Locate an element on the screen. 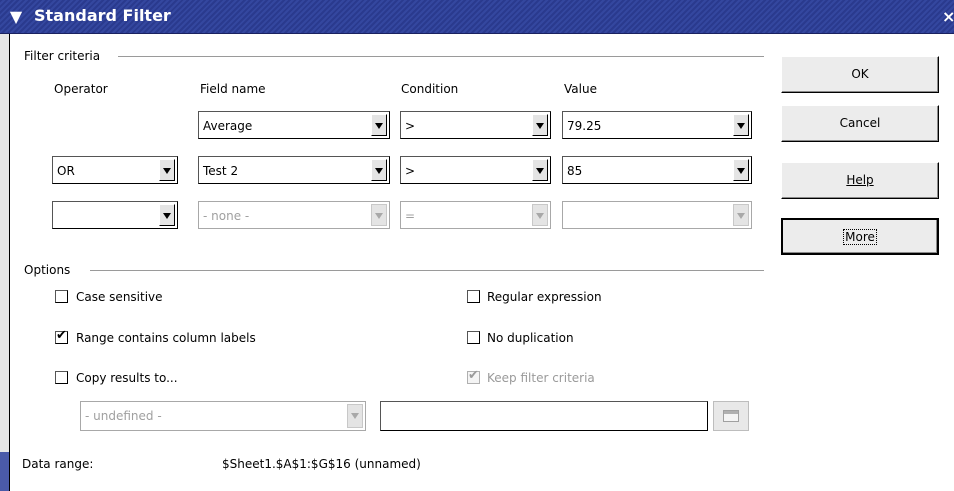 This screenshot has width=954, height=491. no-duplication-label: No duplication is located at coordinates (530, 338).